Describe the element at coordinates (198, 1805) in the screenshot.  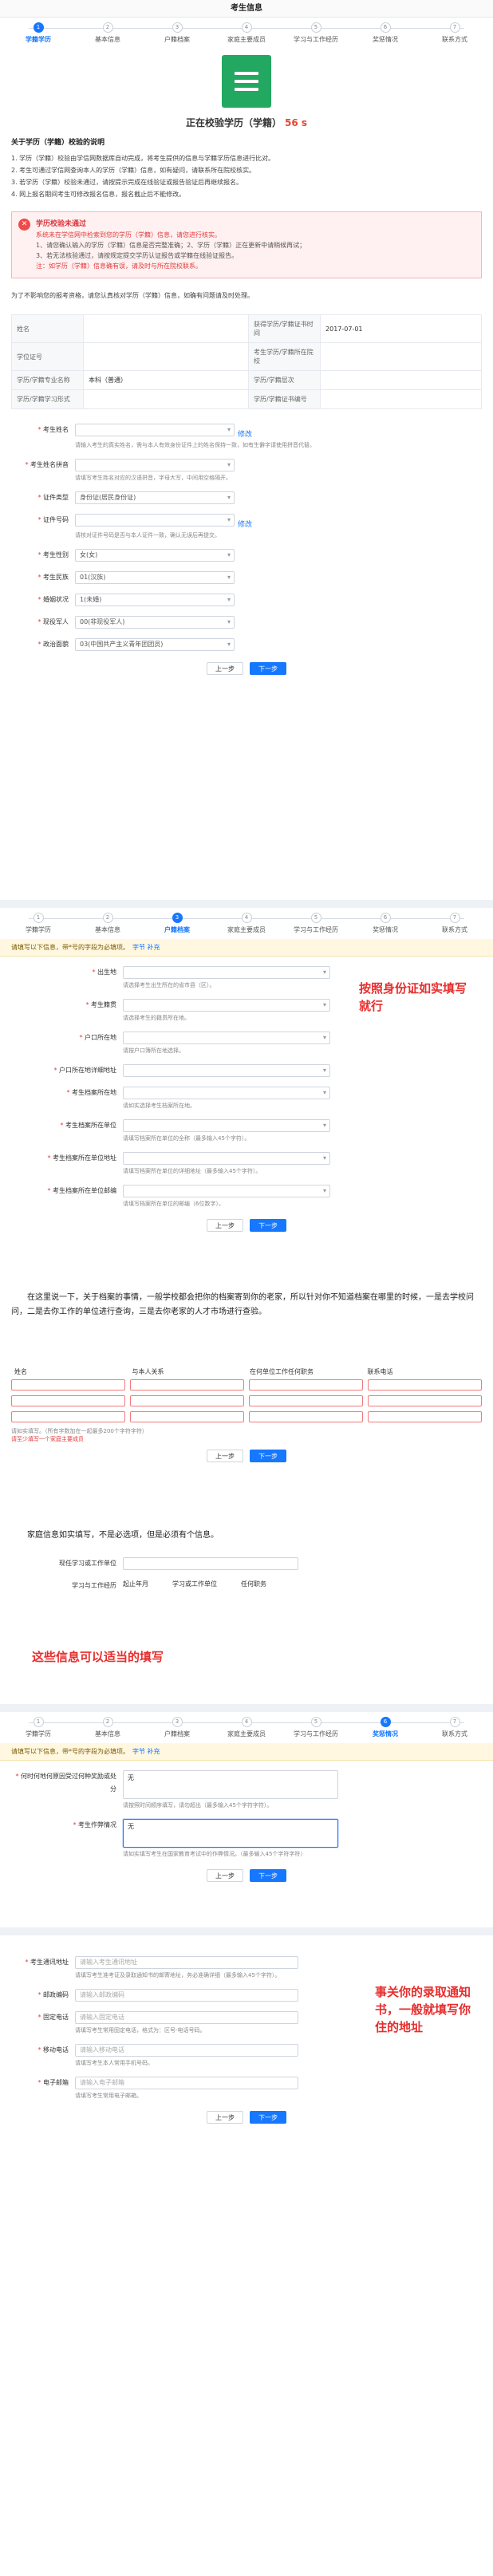
I see `field-hint: 请按照时间顺序填写，请勿超出（最多输入45个字符字符）。` at that location.